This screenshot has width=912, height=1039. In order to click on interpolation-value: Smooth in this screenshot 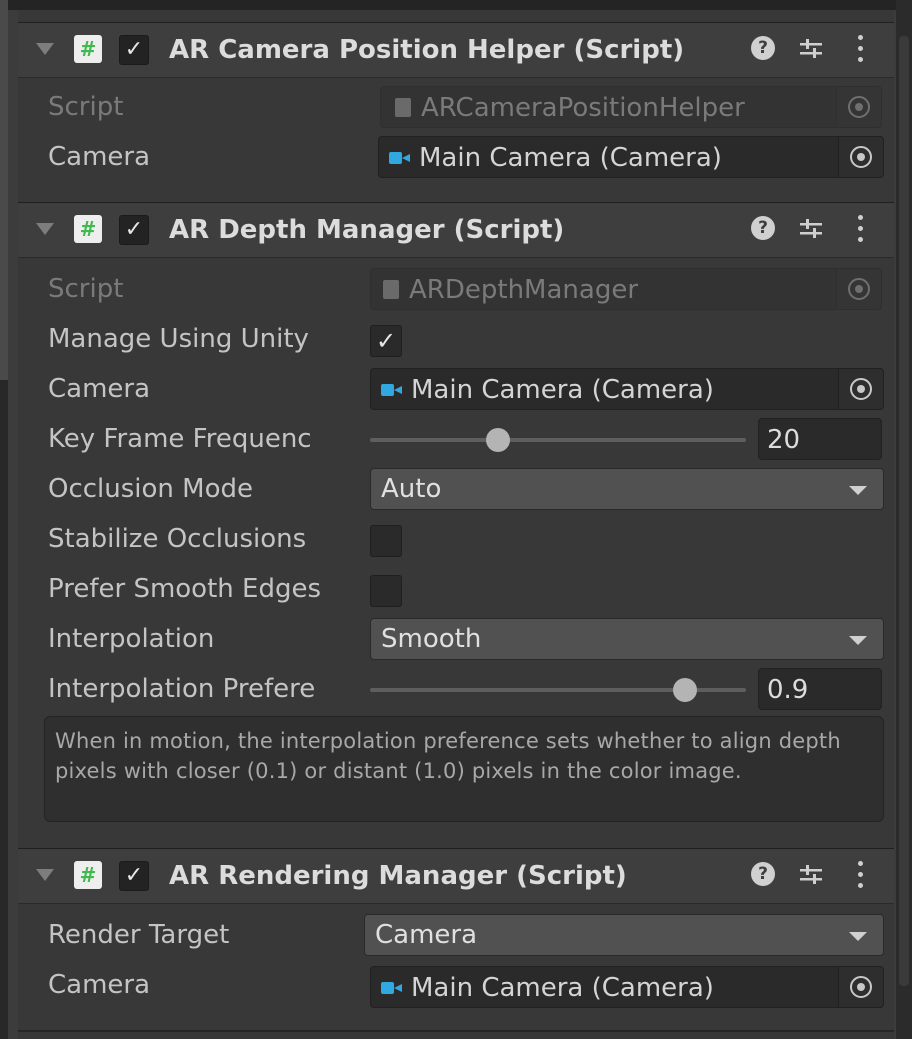, I will do `click(431, 639)`.